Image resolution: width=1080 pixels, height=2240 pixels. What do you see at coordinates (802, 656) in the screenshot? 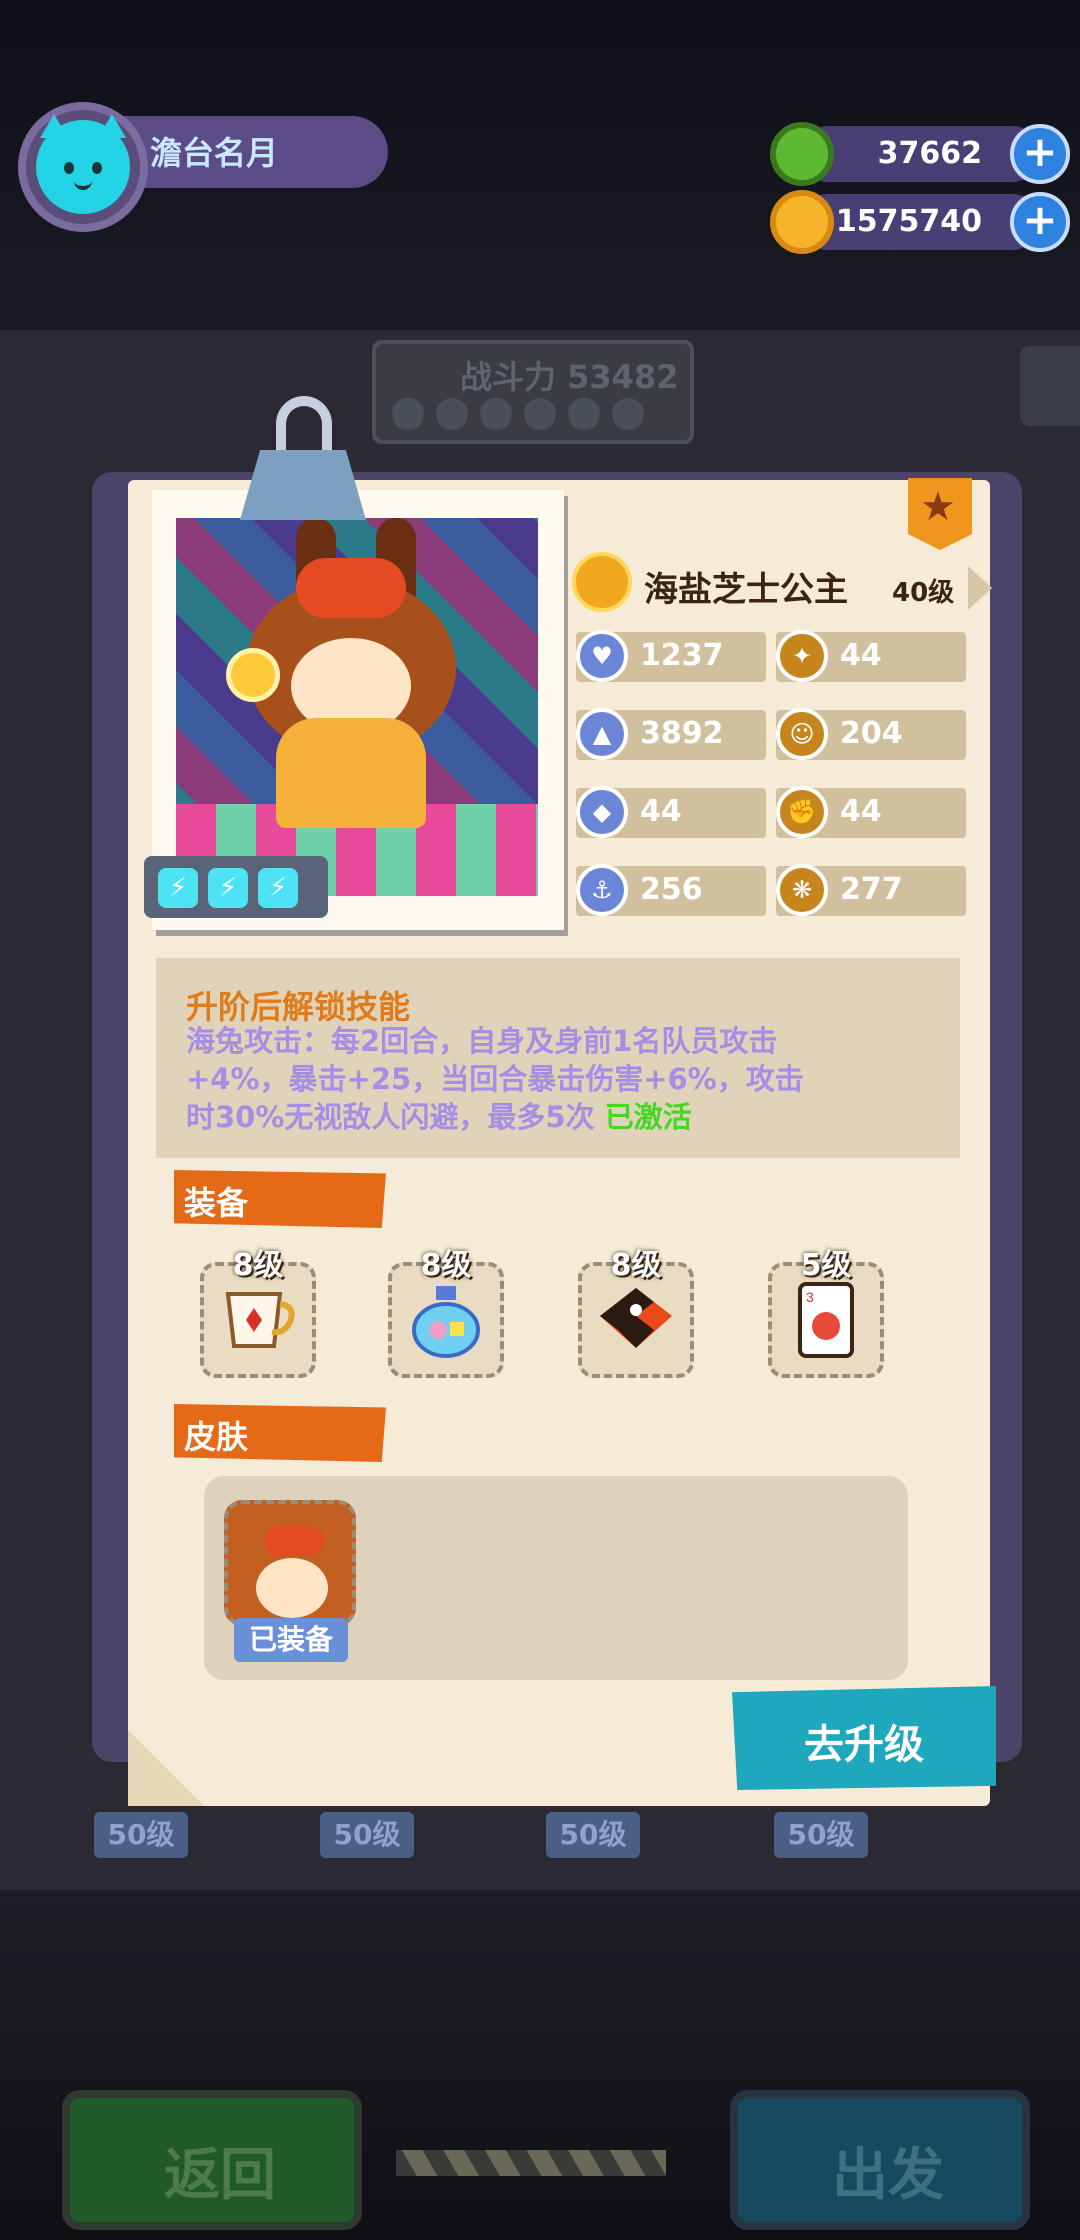
I see `crit-icon: ✦` at bounding box center [802, 656].